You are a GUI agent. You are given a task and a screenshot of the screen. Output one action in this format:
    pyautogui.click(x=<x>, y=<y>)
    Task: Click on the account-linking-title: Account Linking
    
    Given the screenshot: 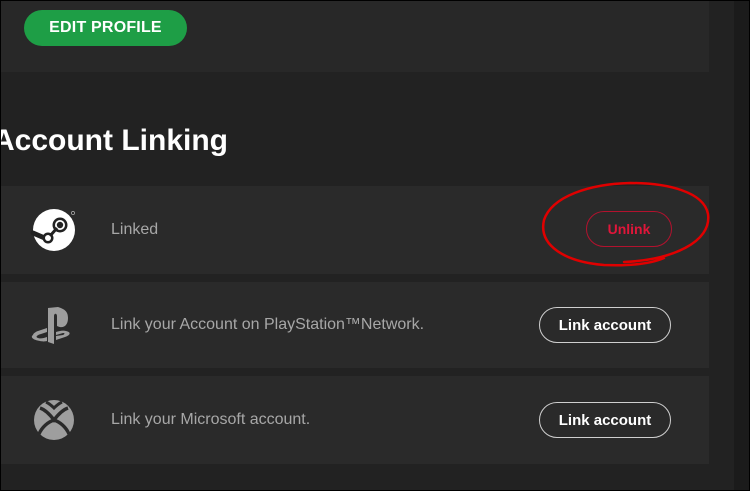 What is the action you would take?
    pyautogui.click(x=114, y=140)
    